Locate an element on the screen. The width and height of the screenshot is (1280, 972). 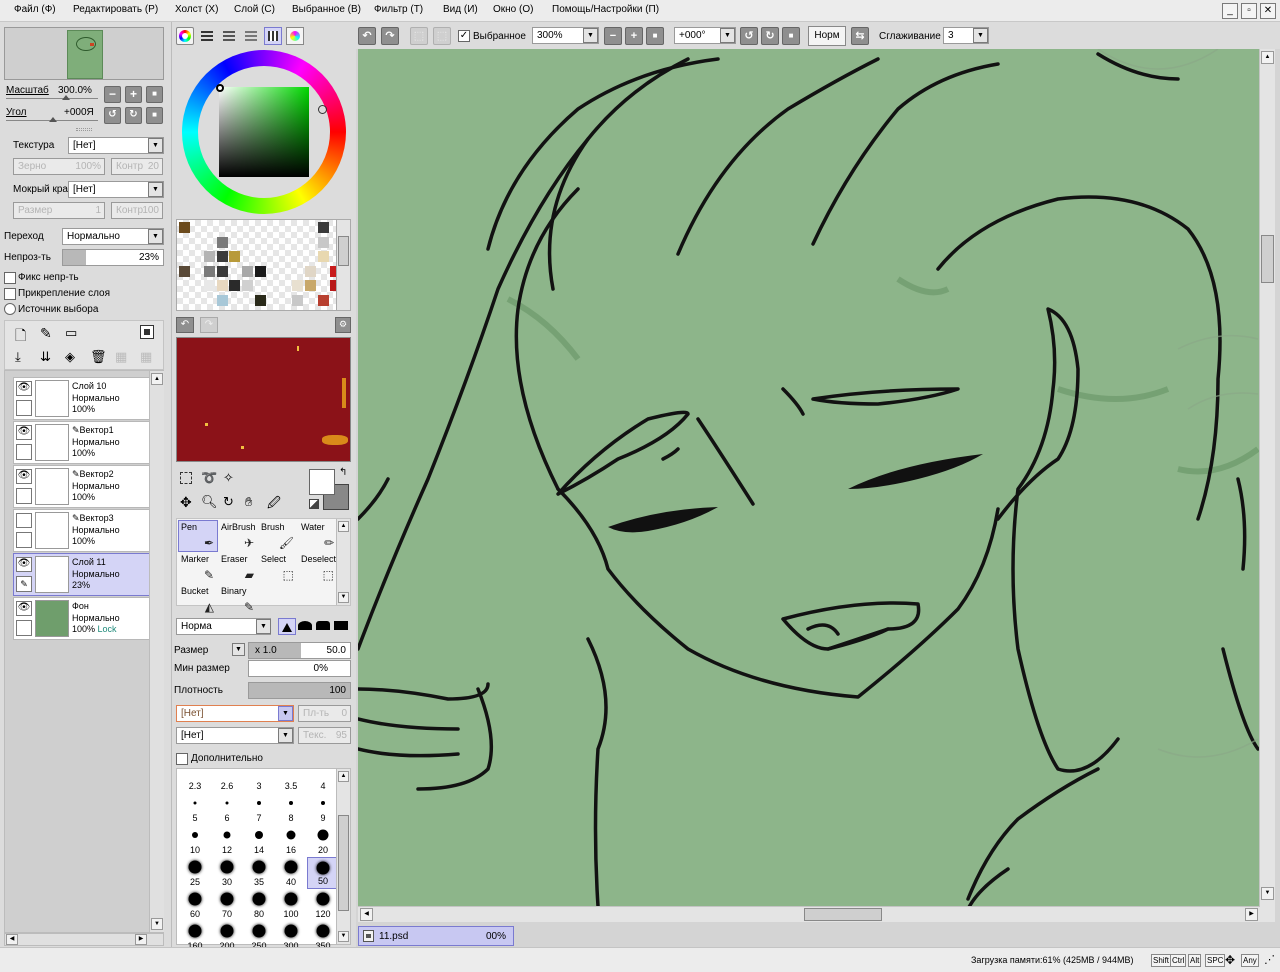
shape-soft-icon is located at coordinates (305, 625).